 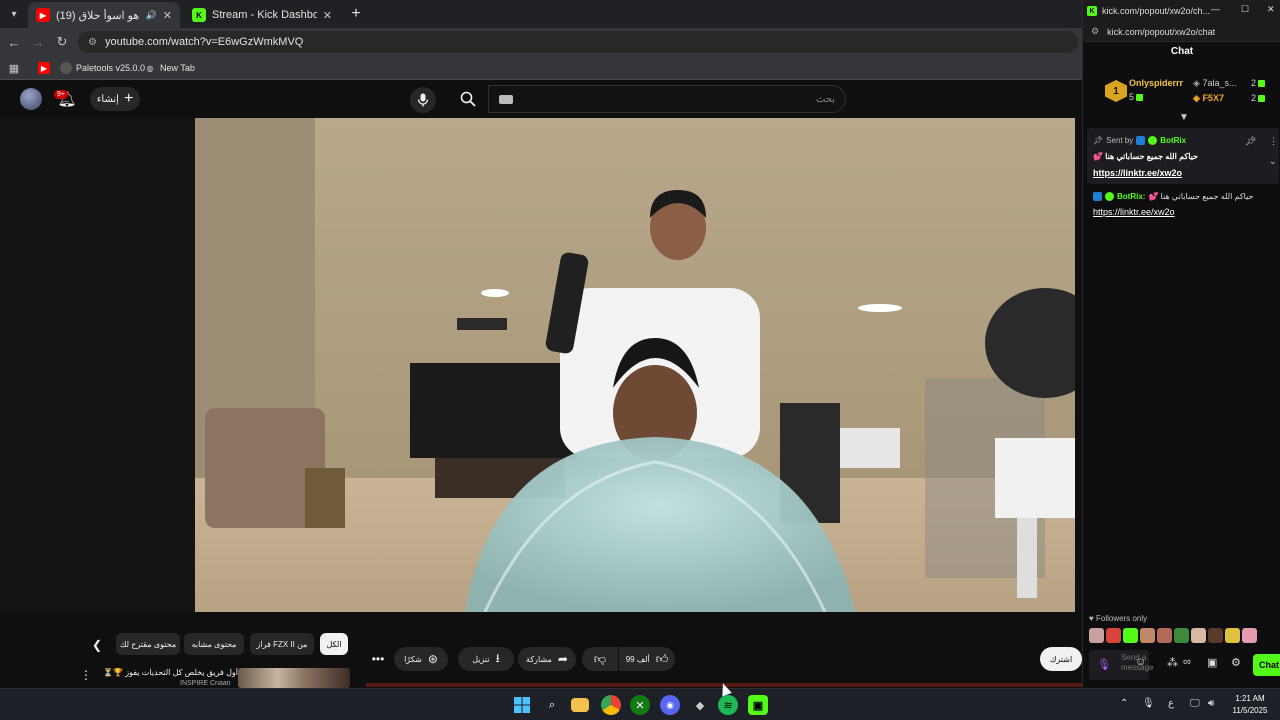 I want to click on chat-link: https://linktr.ee/xw2o, so click(x=1134, y=212).